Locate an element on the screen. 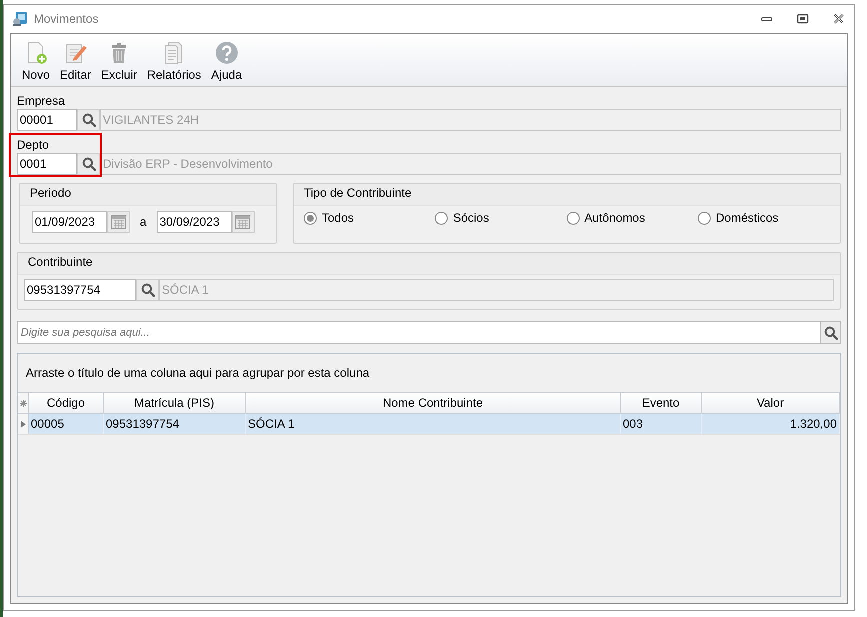 The height and width of the screenshot is (617, 867). radio-option: Domésticos is located at coordinates (763, 218).